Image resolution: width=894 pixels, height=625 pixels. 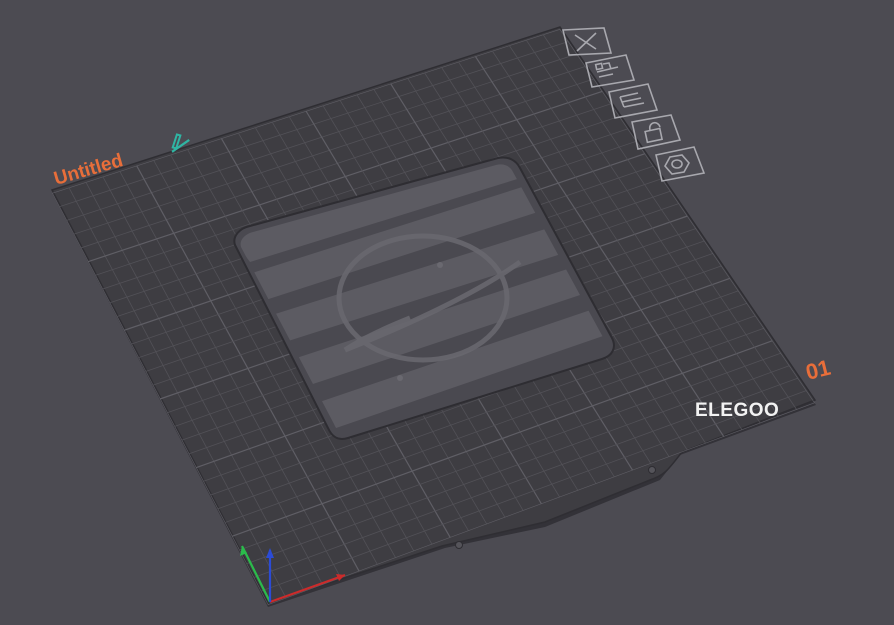 I want to click on hexagon-settings-icon, so click(x=680, y=164).